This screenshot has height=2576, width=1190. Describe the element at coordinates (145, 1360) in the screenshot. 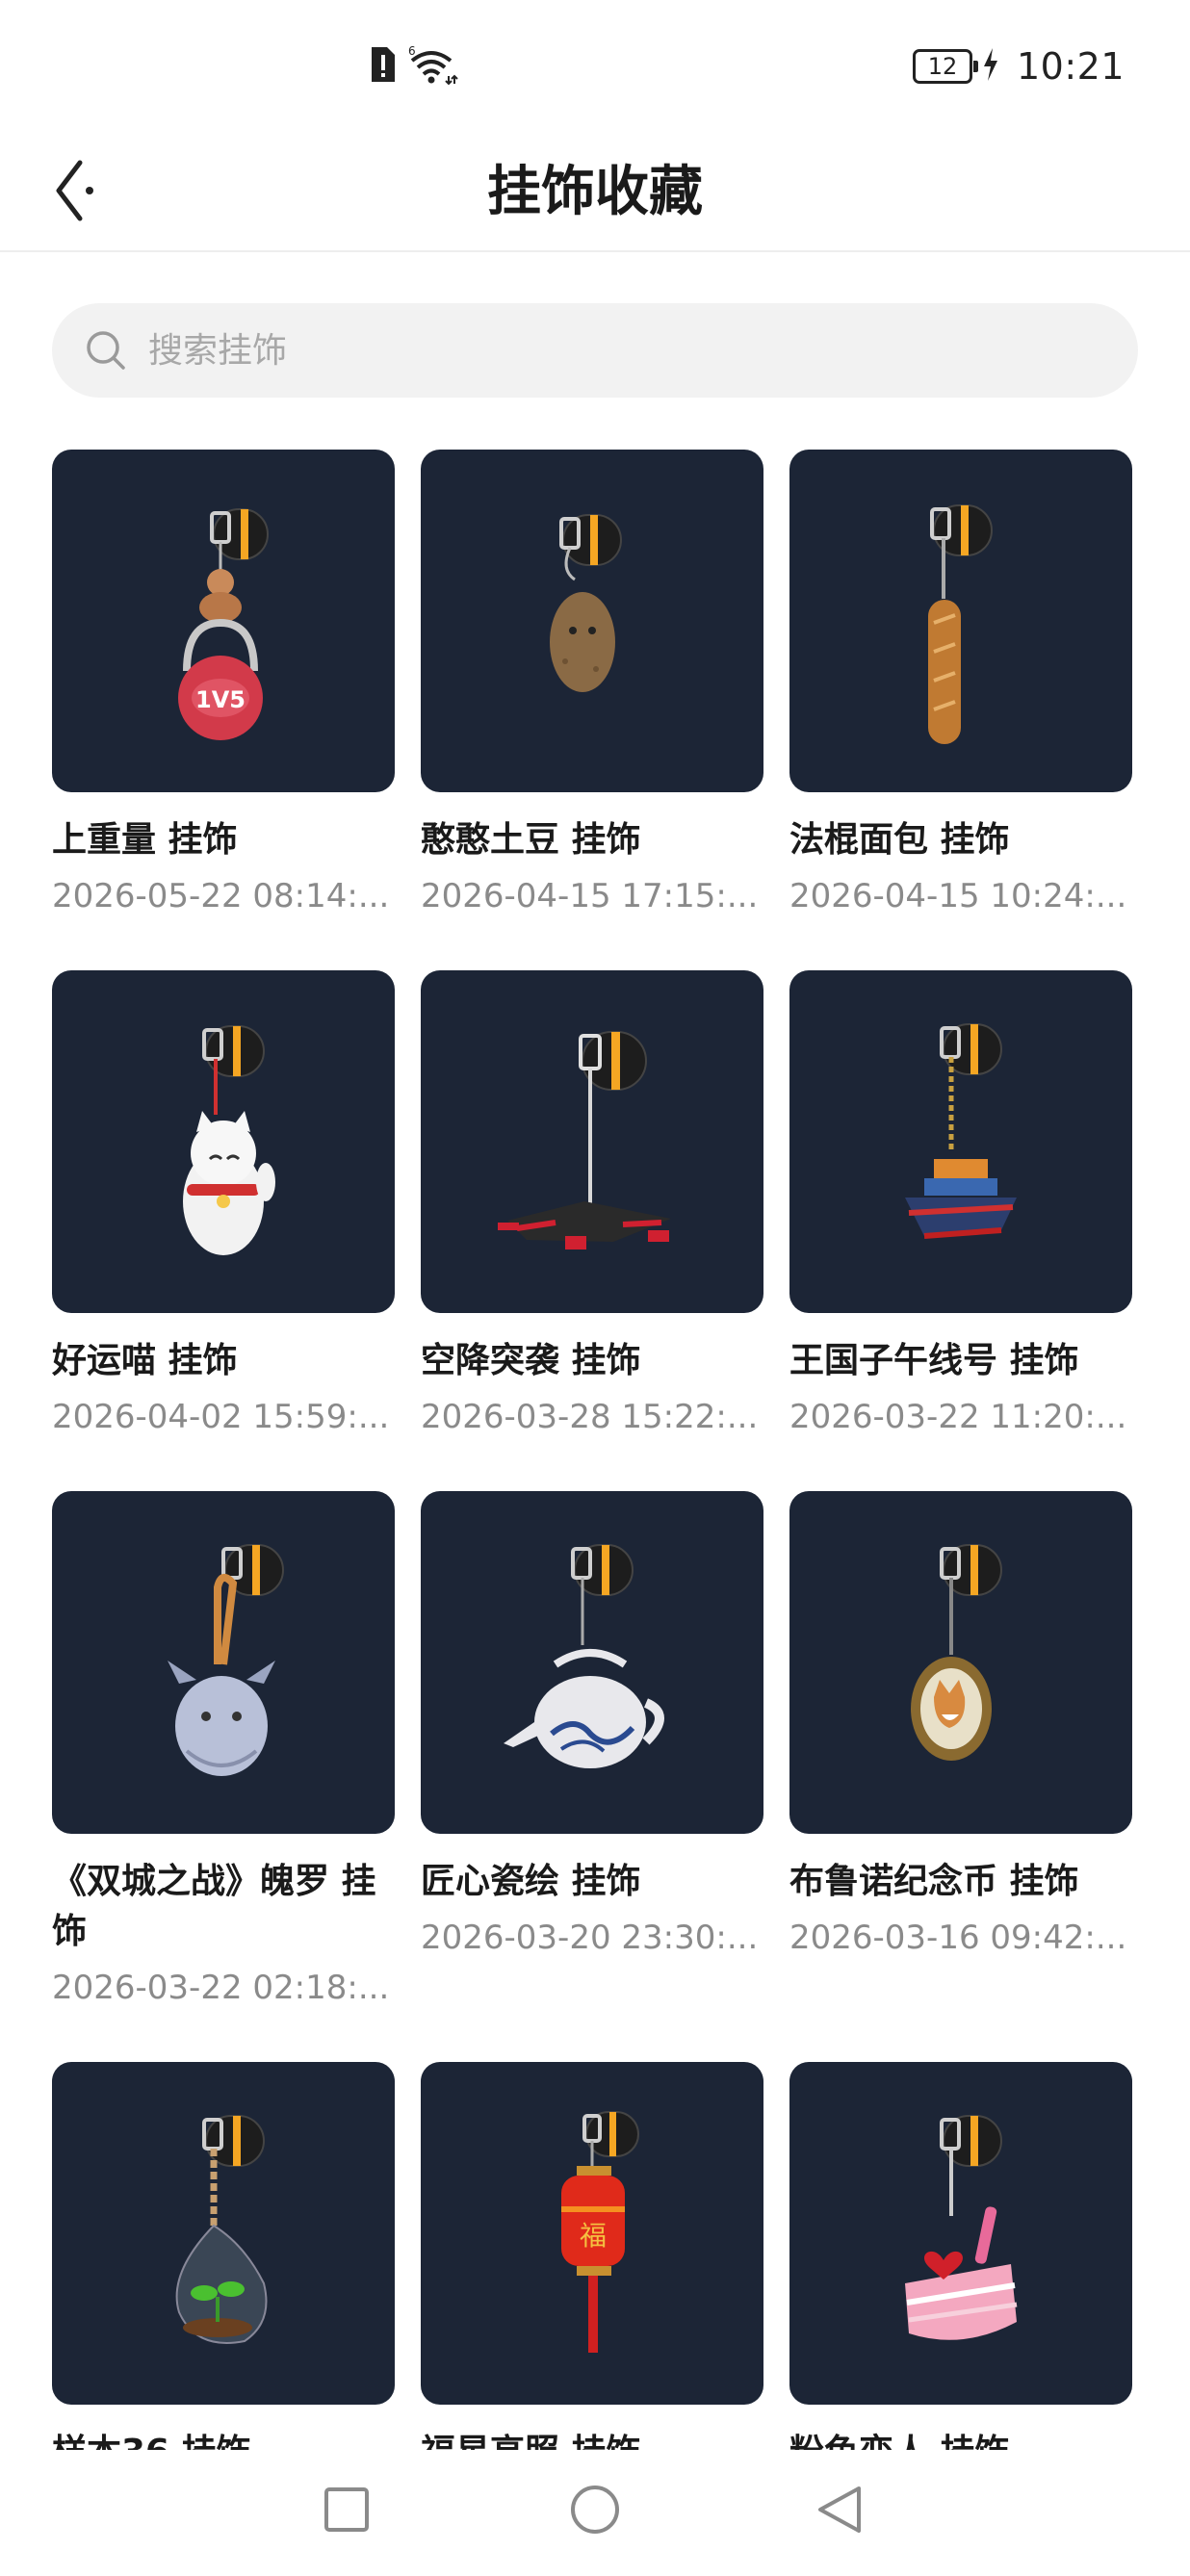

I see `charm-name: 好运喵 挂饰` at that location.